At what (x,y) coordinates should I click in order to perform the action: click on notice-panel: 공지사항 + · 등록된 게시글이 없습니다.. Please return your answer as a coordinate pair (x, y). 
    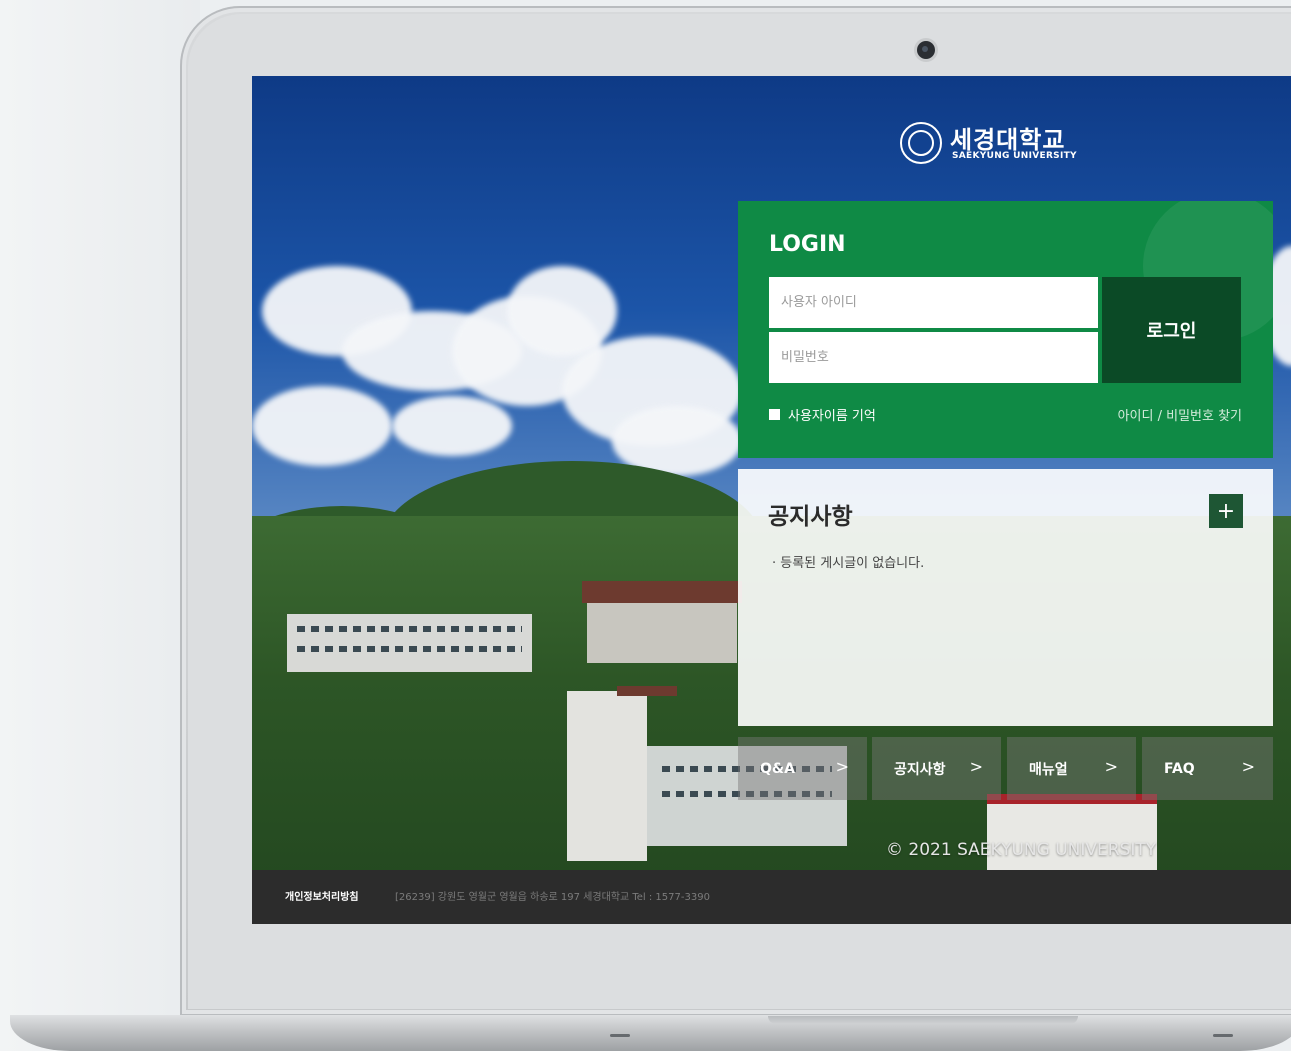
    Looking at the image, I should click on (1005, 597).